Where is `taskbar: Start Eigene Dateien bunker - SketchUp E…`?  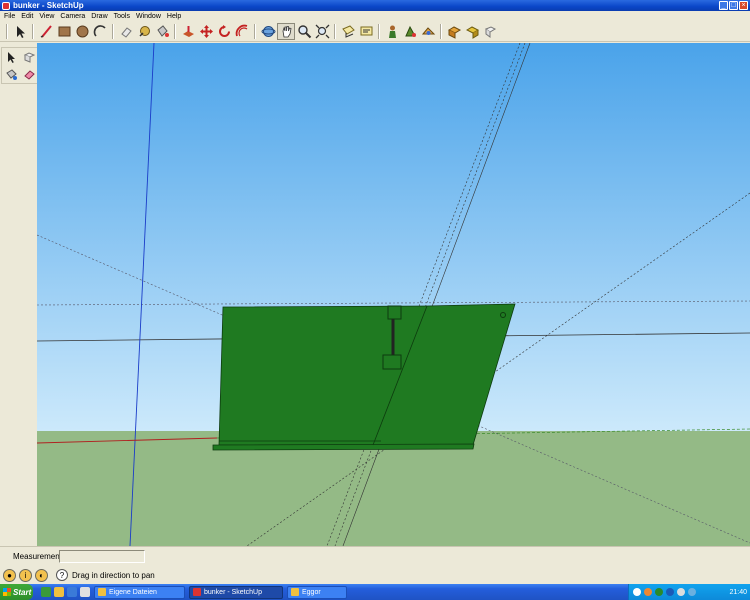
taskbar: Start Eigene Dateien bunker - SketchUp E… is located at coordinates (375, 592).